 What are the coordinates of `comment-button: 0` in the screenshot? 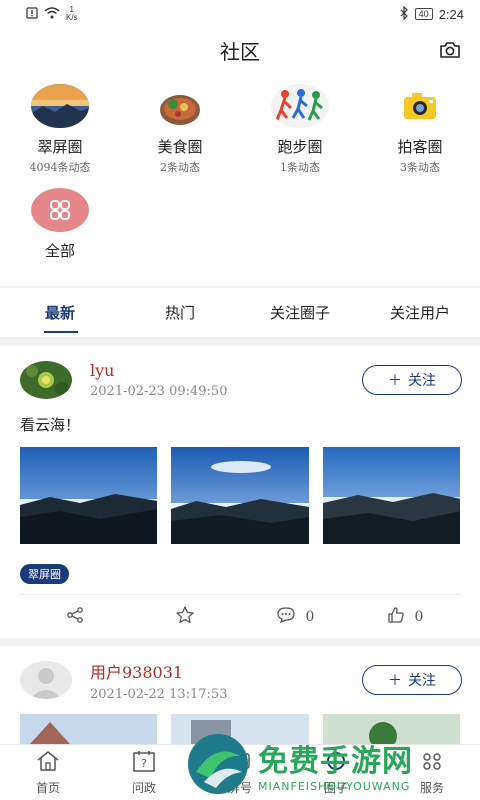 It's located at (295, 617).